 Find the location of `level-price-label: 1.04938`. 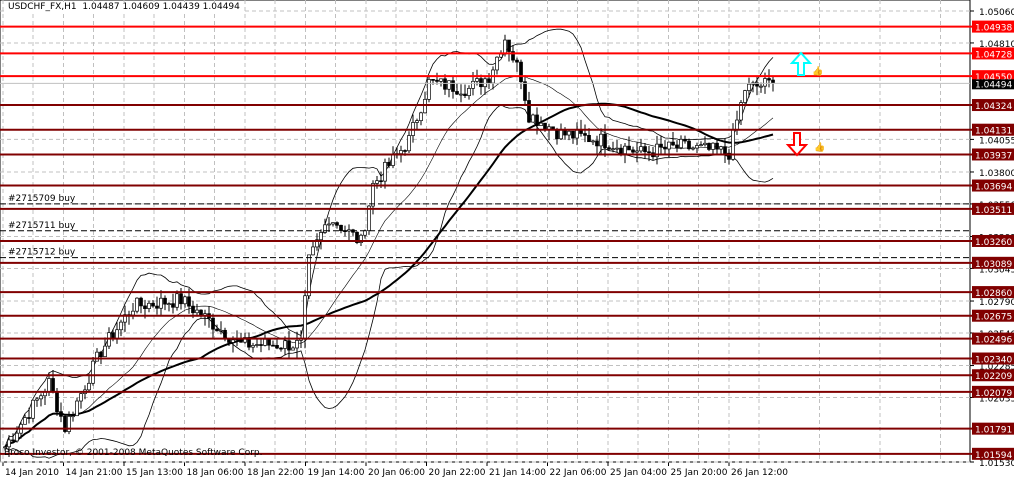

level-price-label: 1.04938 is located at coordinates (993, 29).